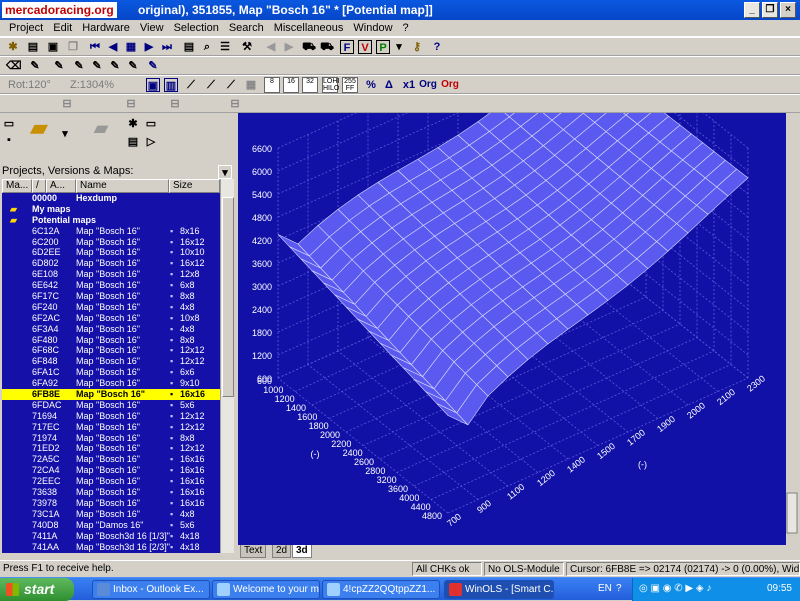  I want to click on mode-16-button: 16, so click(291, 85).